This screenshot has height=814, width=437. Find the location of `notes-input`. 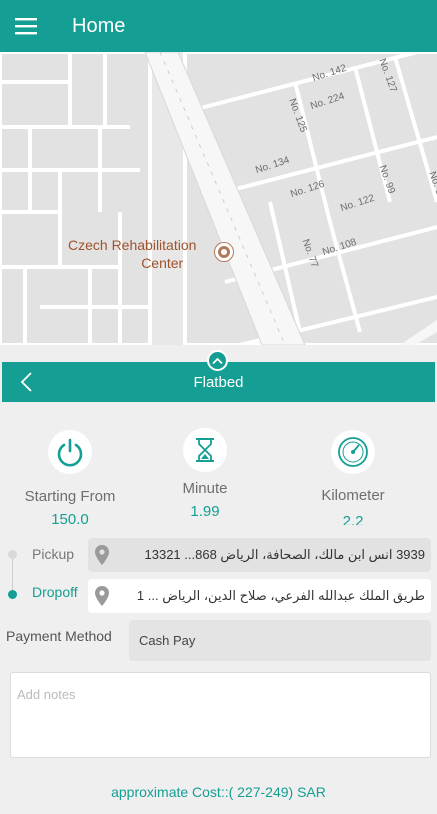

notes-input is located at coordinates (220, 715).